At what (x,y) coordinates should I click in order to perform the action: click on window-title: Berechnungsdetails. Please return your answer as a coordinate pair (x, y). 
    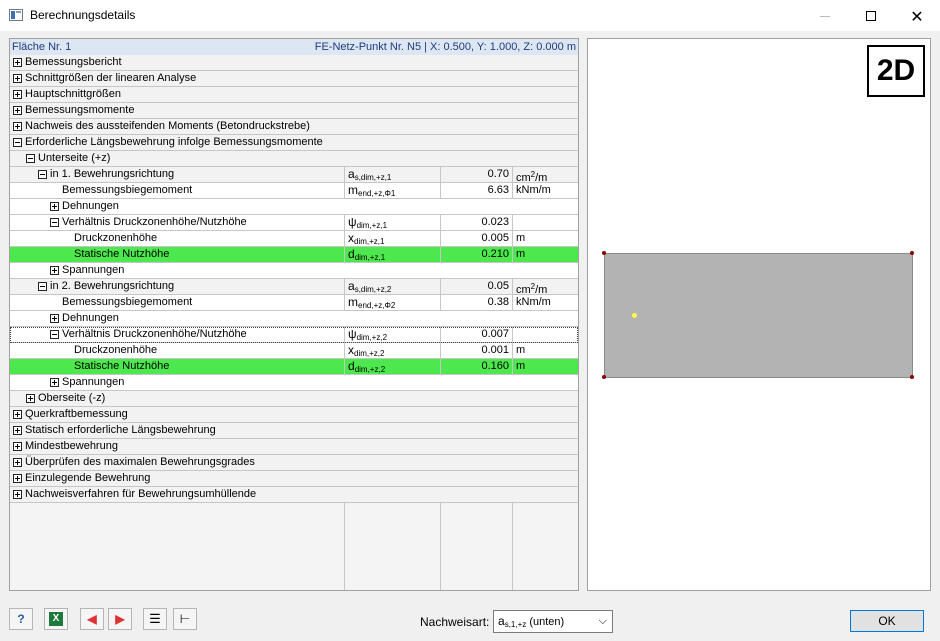
    Looking at the image, I should click on (83, 15).